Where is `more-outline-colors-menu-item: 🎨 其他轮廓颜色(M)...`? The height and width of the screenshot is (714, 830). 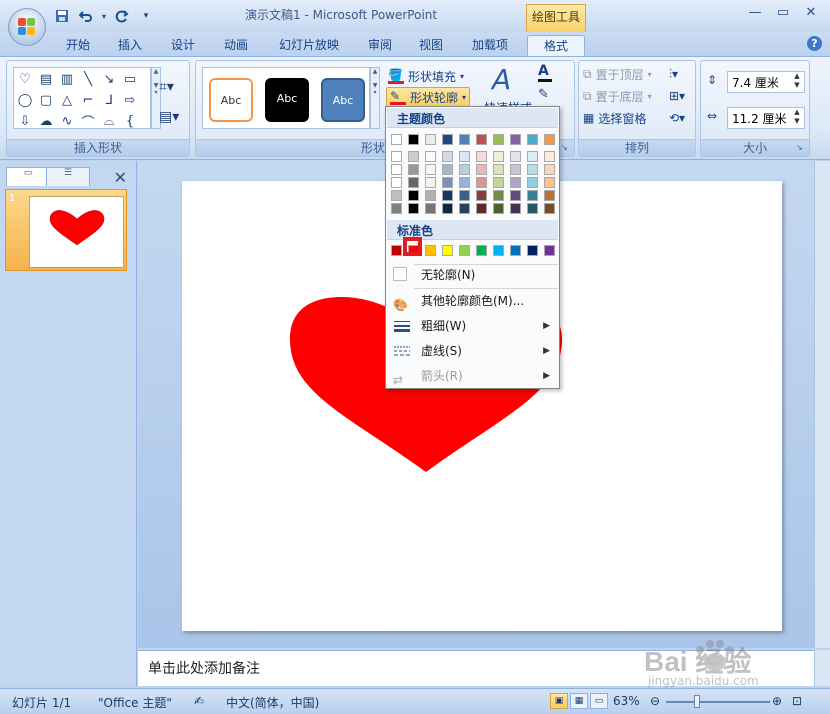 more-outline-colors-menu-item: 🎨 其他轮廓颜色(M)... is located at coordinates (472, 301).